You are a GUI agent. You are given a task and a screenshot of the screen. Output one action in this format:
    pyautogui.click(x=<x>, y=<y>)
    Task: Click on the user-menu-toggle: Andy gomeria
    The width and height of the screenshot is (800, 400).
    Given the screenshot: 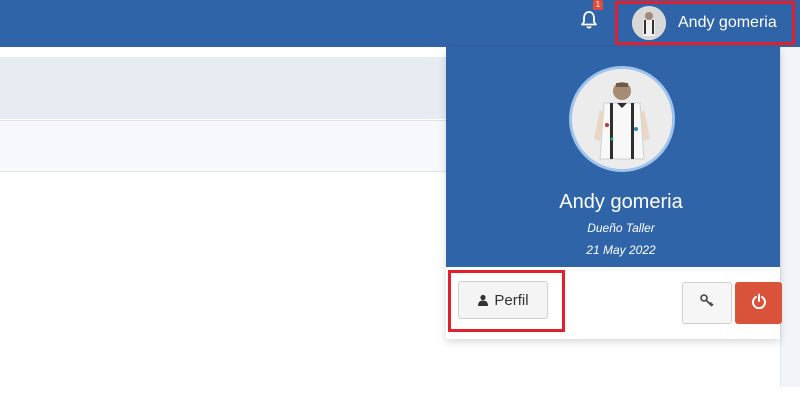 What is the action you would take?
    pyautogui.click(x=705, y=23)
    